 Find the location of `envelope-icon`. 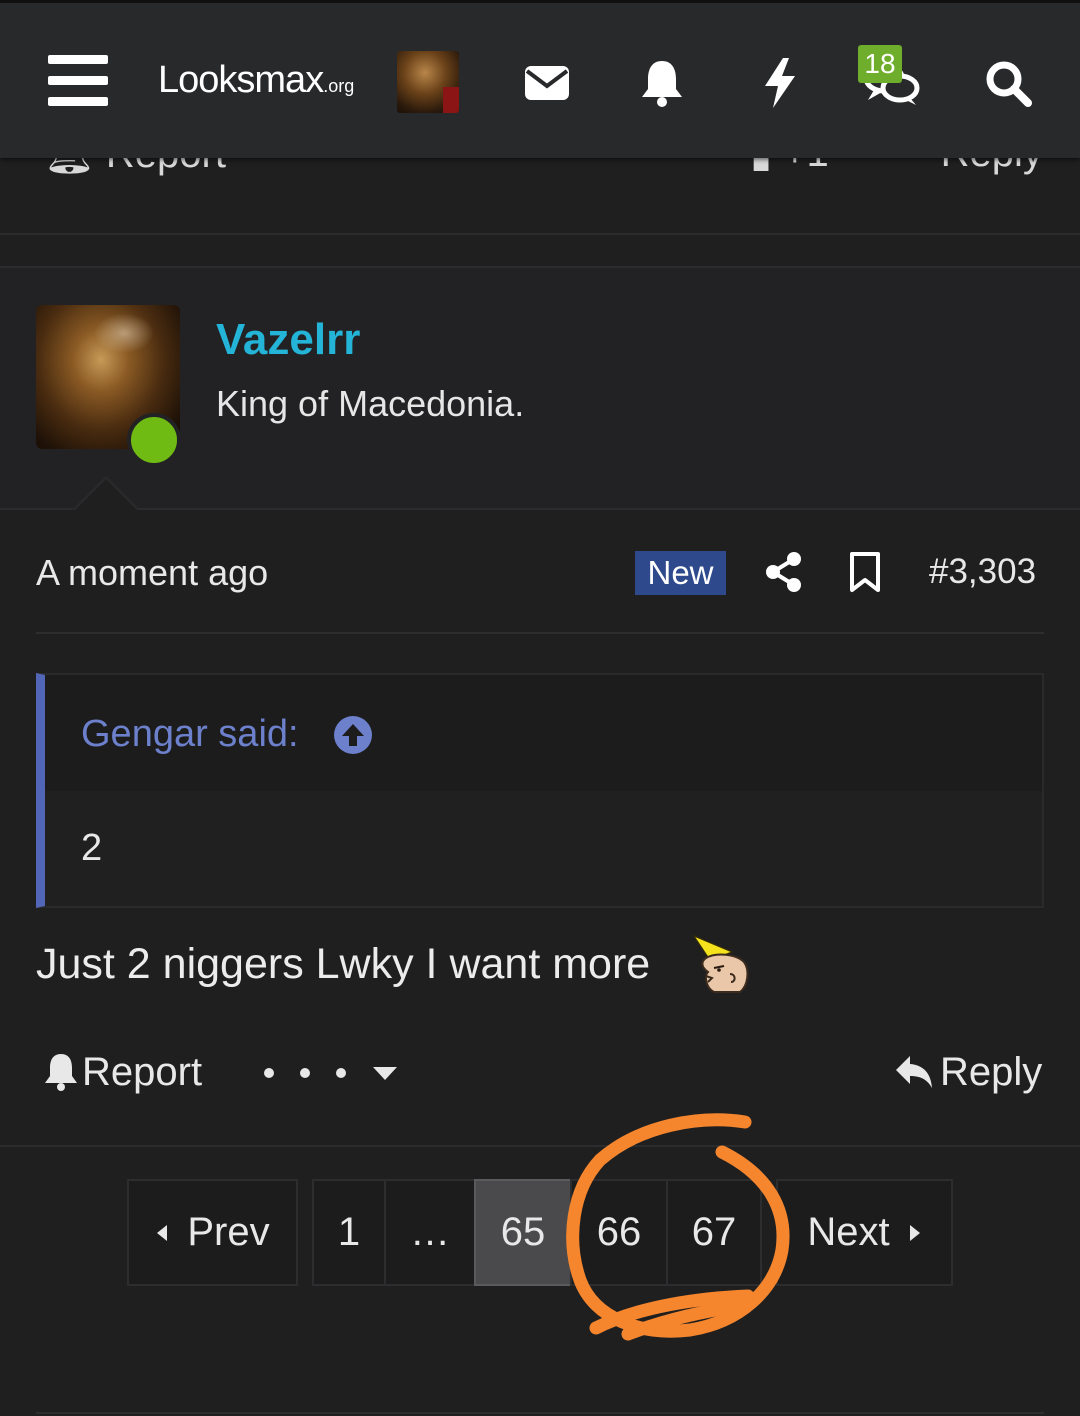

envelope-icon is located at coordinates (547, 83).